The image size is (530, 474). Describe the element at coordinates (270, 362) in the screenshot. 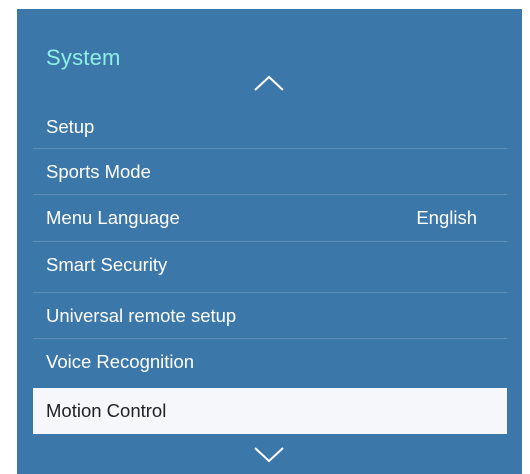

I see `menu-item-voice-recognition: Voice Recognition` at that location.